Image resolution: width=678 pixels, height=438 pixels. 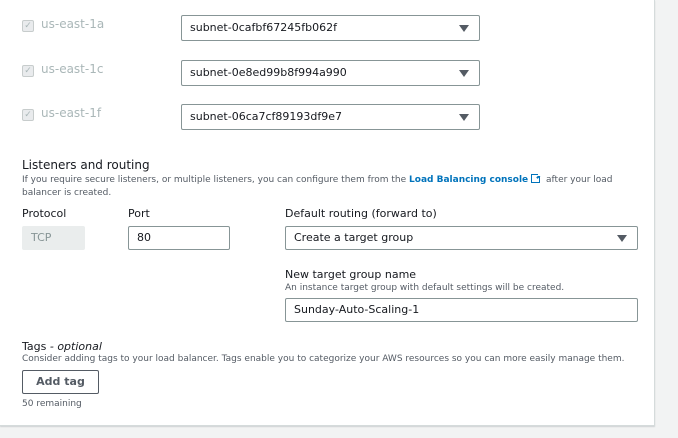 I want to click on tags-heading: Tags - optional, so click(x=62, y=346).